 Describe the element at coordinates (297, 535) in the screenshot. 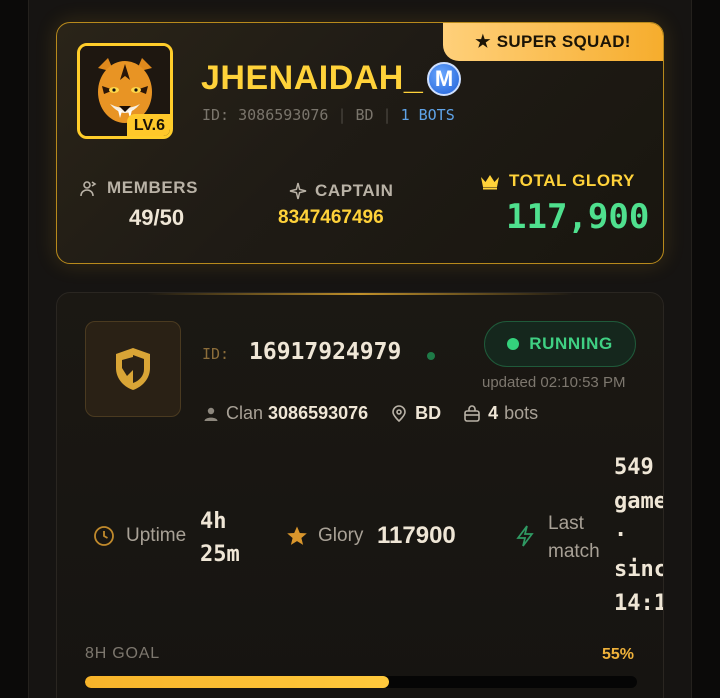

I see `star-icon` at that location.